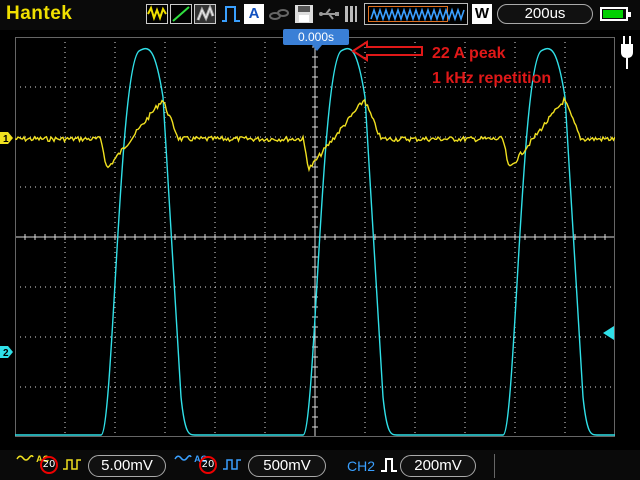 The height and width of the screenshot is (480, 640). I want to click on ch1-level-marker: 1, so click(7, 138).